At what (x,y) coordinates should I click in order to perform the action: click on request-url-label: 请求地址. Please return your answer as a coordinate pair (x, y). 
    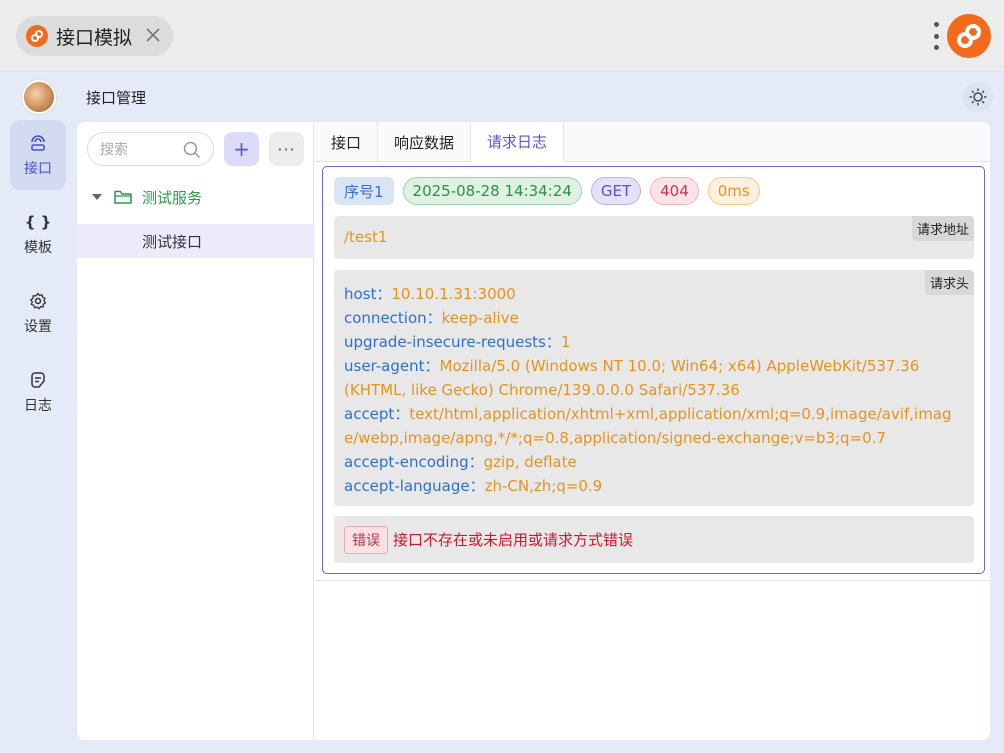
    Looking at the image, I should click on (942, 228).